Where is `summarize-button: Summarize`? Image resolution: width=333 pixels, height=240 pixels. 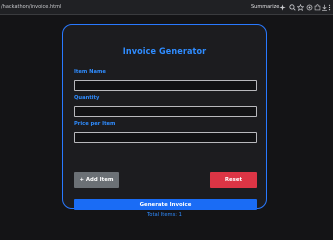
summarize-button: Summarize is located at coordinates (265, 7).